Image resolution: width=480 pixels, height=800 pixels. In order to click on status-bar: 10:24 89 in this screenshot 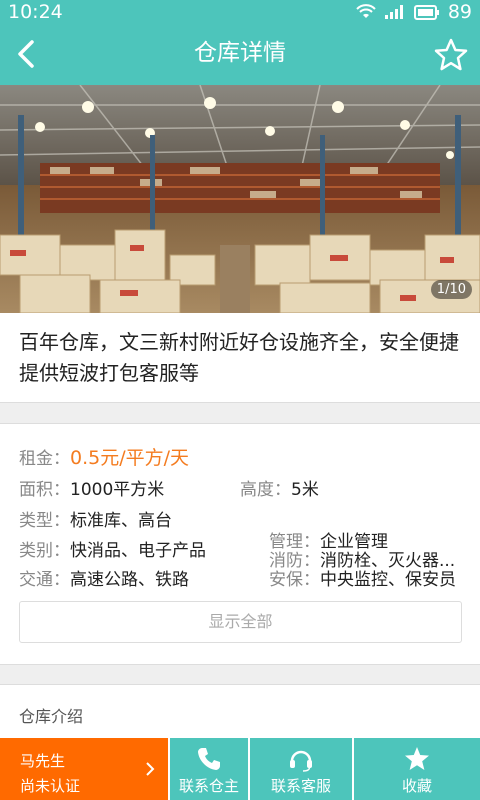, I will do `click(240, 12)`.